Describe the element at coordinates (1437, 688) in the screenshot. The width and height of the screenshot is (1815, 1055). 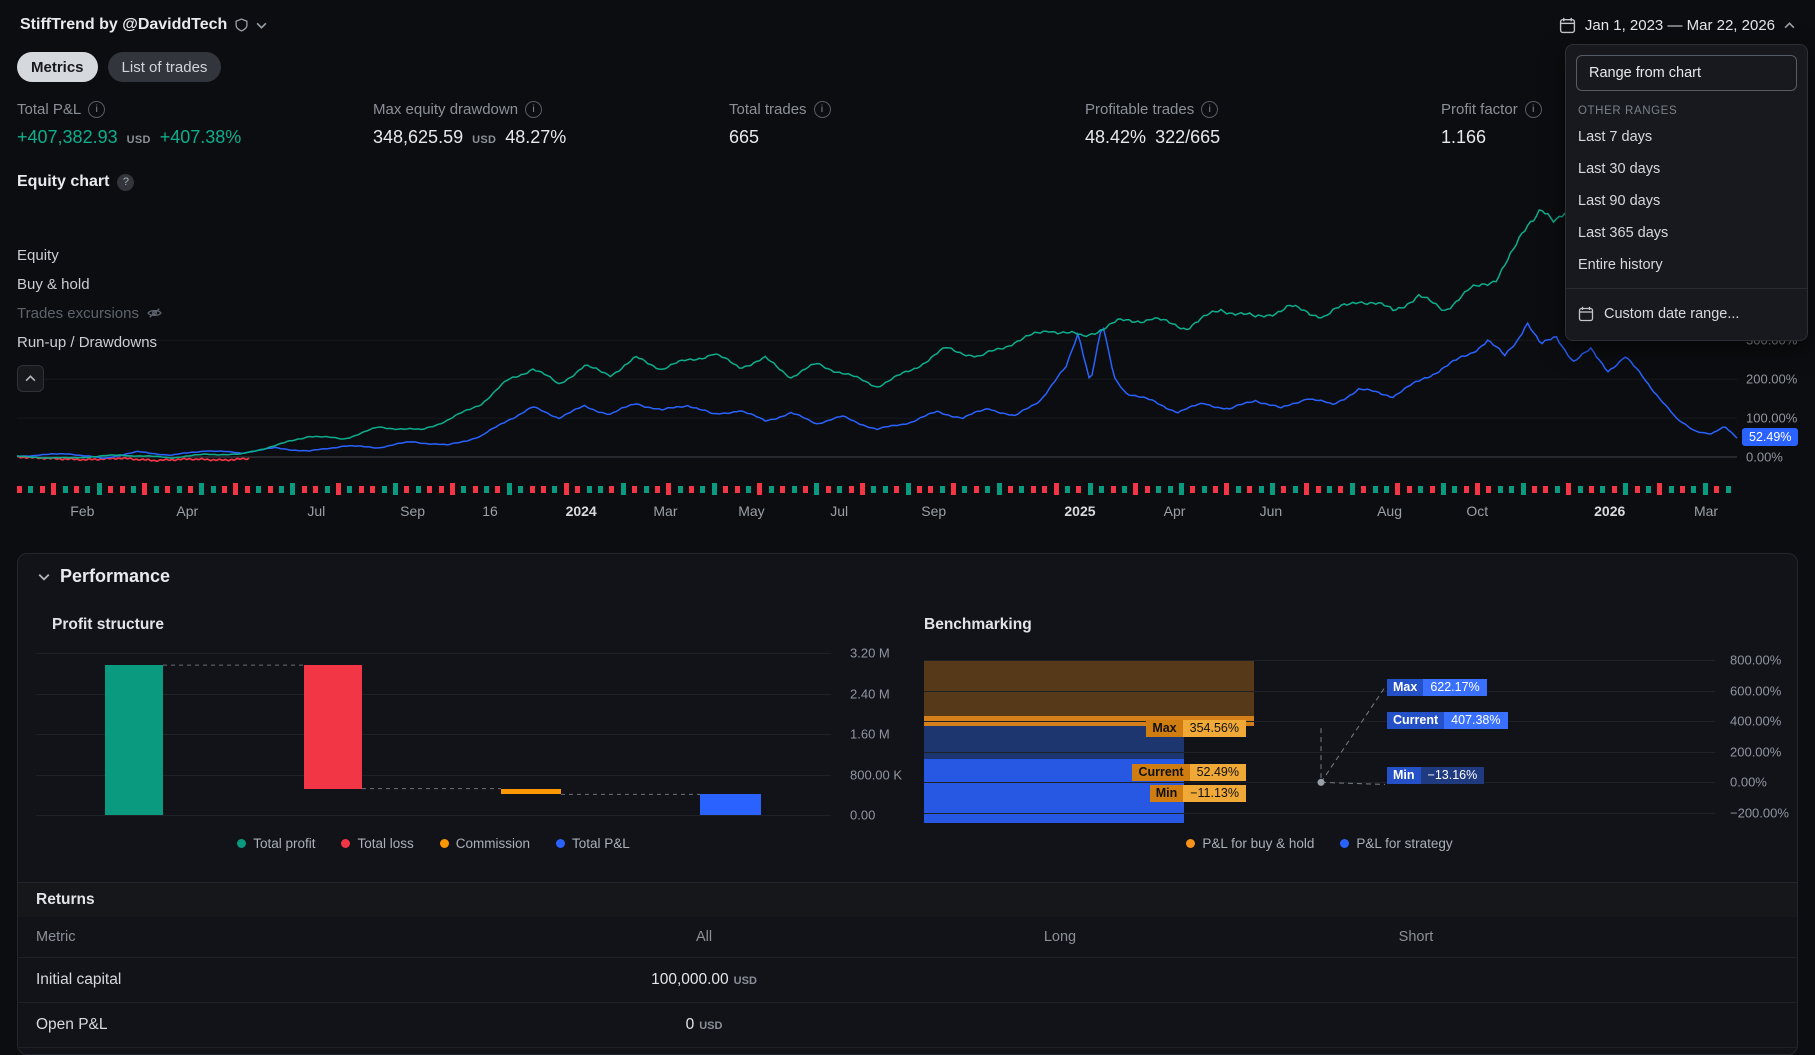
I see `strategy-max-tag: Max 622.17%` at that location.